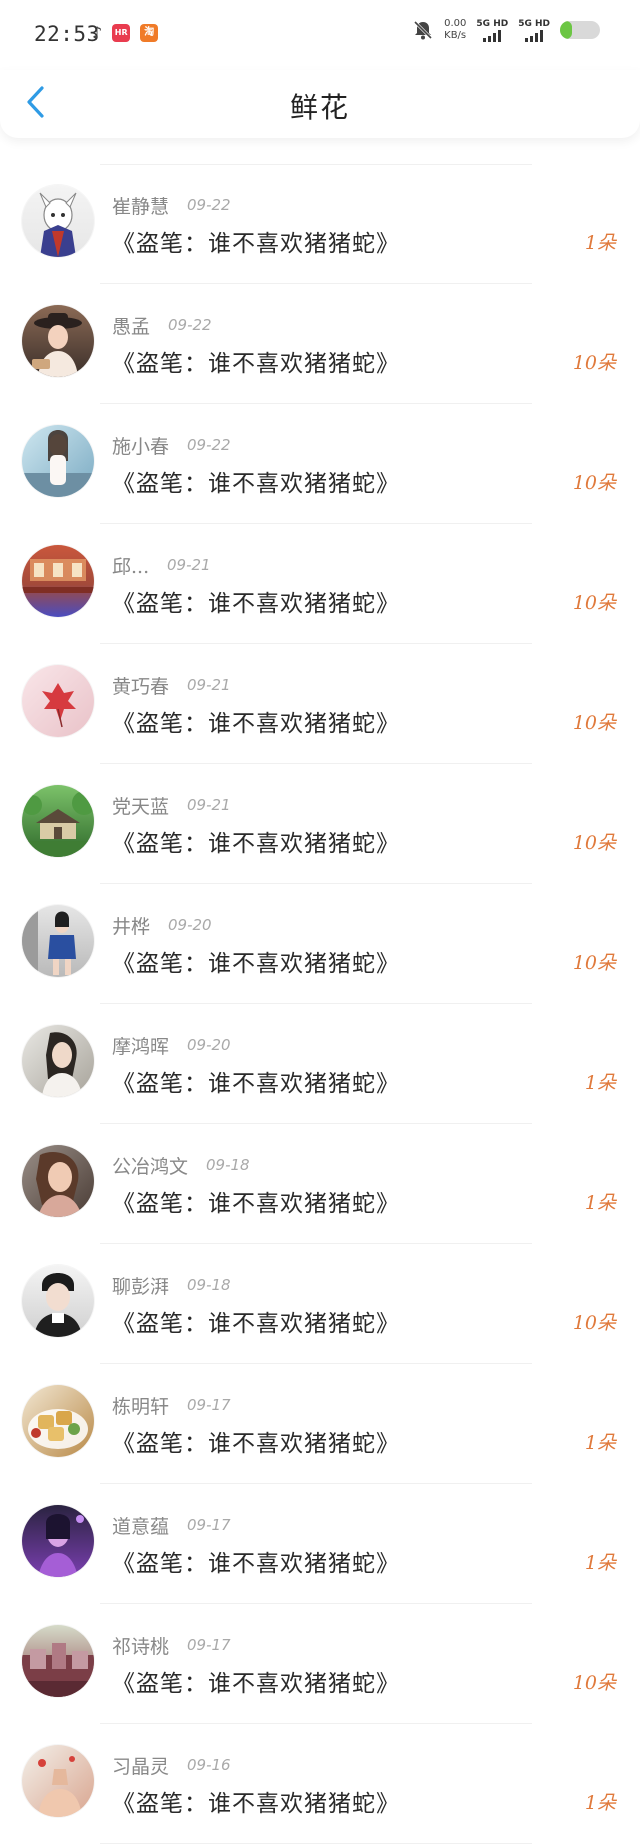 The height and width of the screenshot is (1844, 640). Describe the element at coordinates (320, 1064) in the screenshot. I see `list-item: 摩鸿晖 09-20 《盗笔：谁不喜欢猪猪蛇》 1朵` at that location.